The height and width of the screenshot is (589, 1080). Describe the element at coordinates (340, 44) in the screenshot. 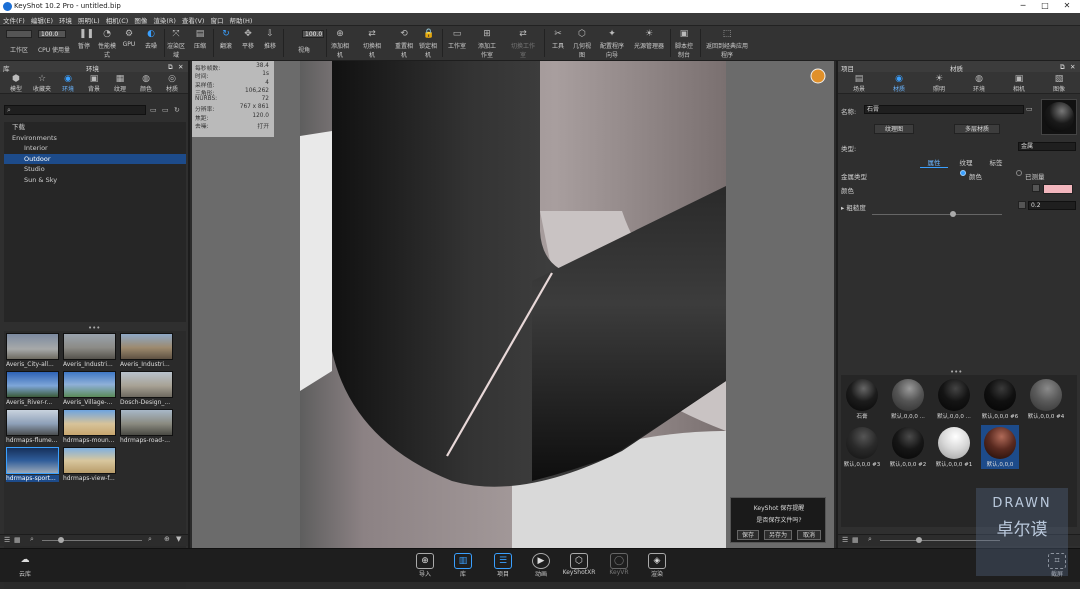

I see `add-camera-button: ⊕ 添加相机` at that location.